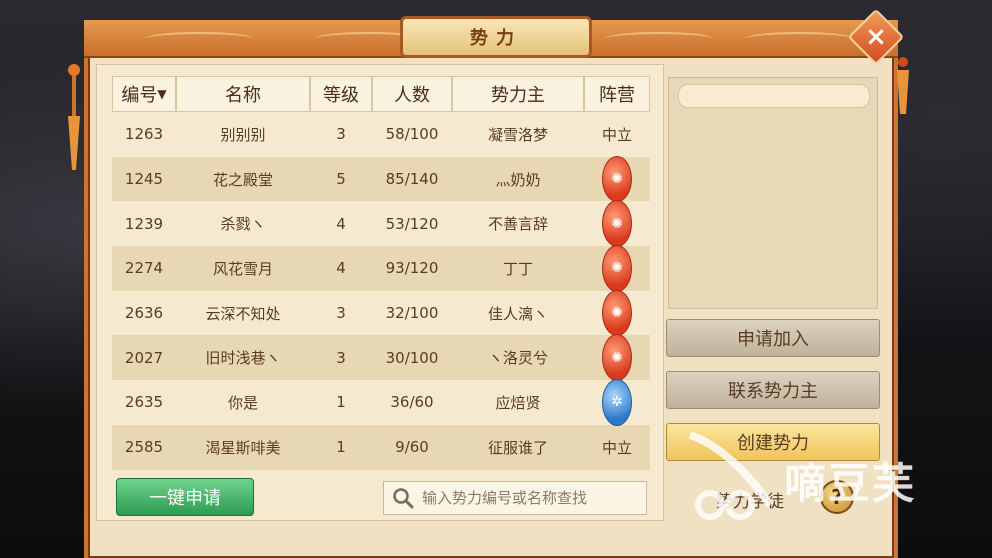 Image resolution: width=992 pixels, height=558 pixels. Describe the element at coordinates (496, 37) in the screenshot. I see `panel-title: 势力` at that location.